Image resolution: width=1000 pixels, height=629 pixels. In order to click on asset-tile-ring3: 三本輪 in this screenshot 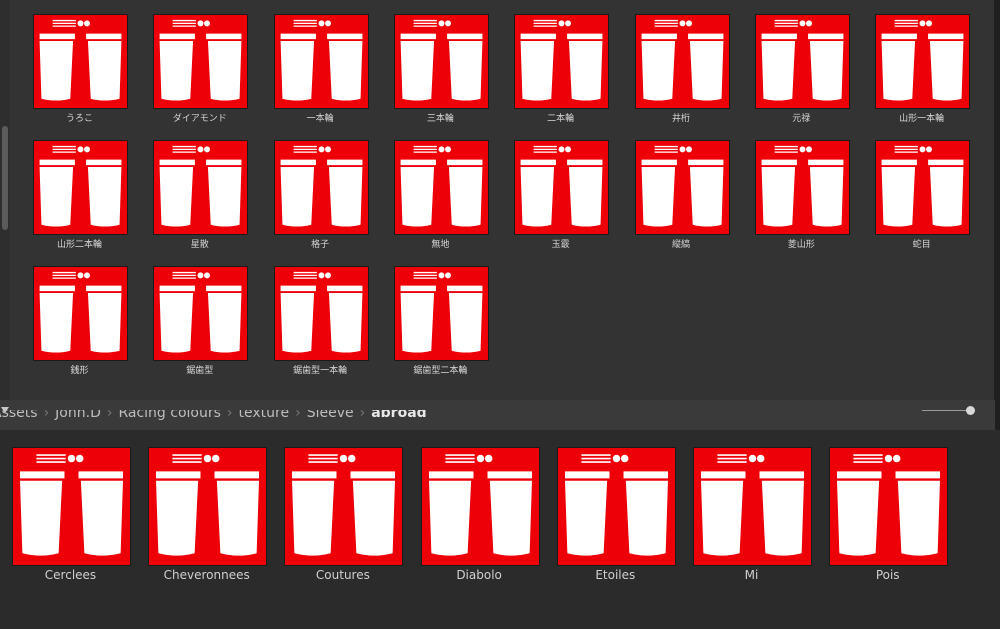, I will do `click(441, 69)`.